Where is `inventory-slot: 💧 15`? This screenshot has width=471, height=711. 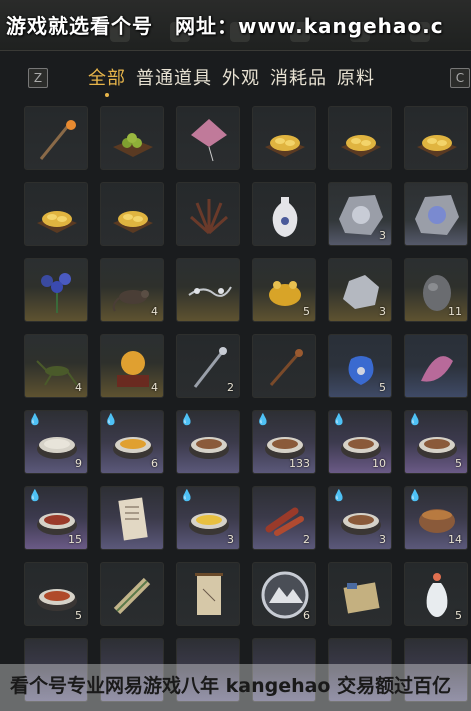 inventory-slot: 💧 15 is located at coordinates (56, 518).